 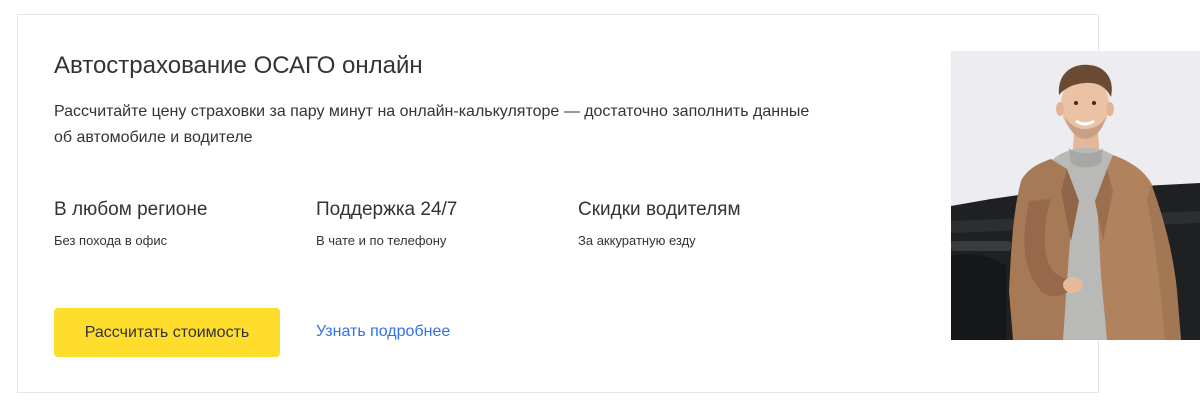 What do you see at coordinates (174, 223) in the screenshot?
I see `feature-region: В любом регионе Без похода в офис` at bounding box center [174, 223].